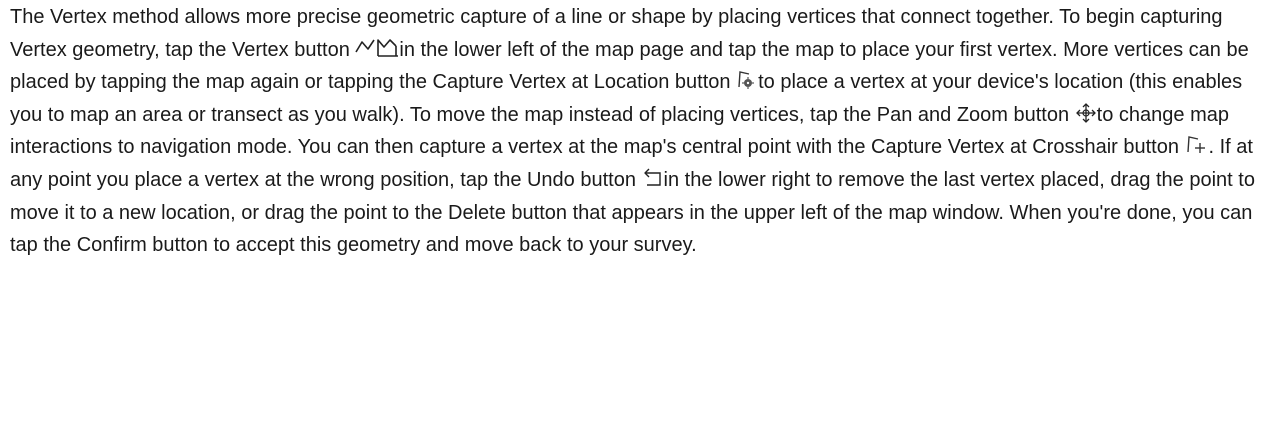 The height and width of the screenshot is (442, 1270). I want to click on capture-vertex-at-location-icon, so click(747, 80).